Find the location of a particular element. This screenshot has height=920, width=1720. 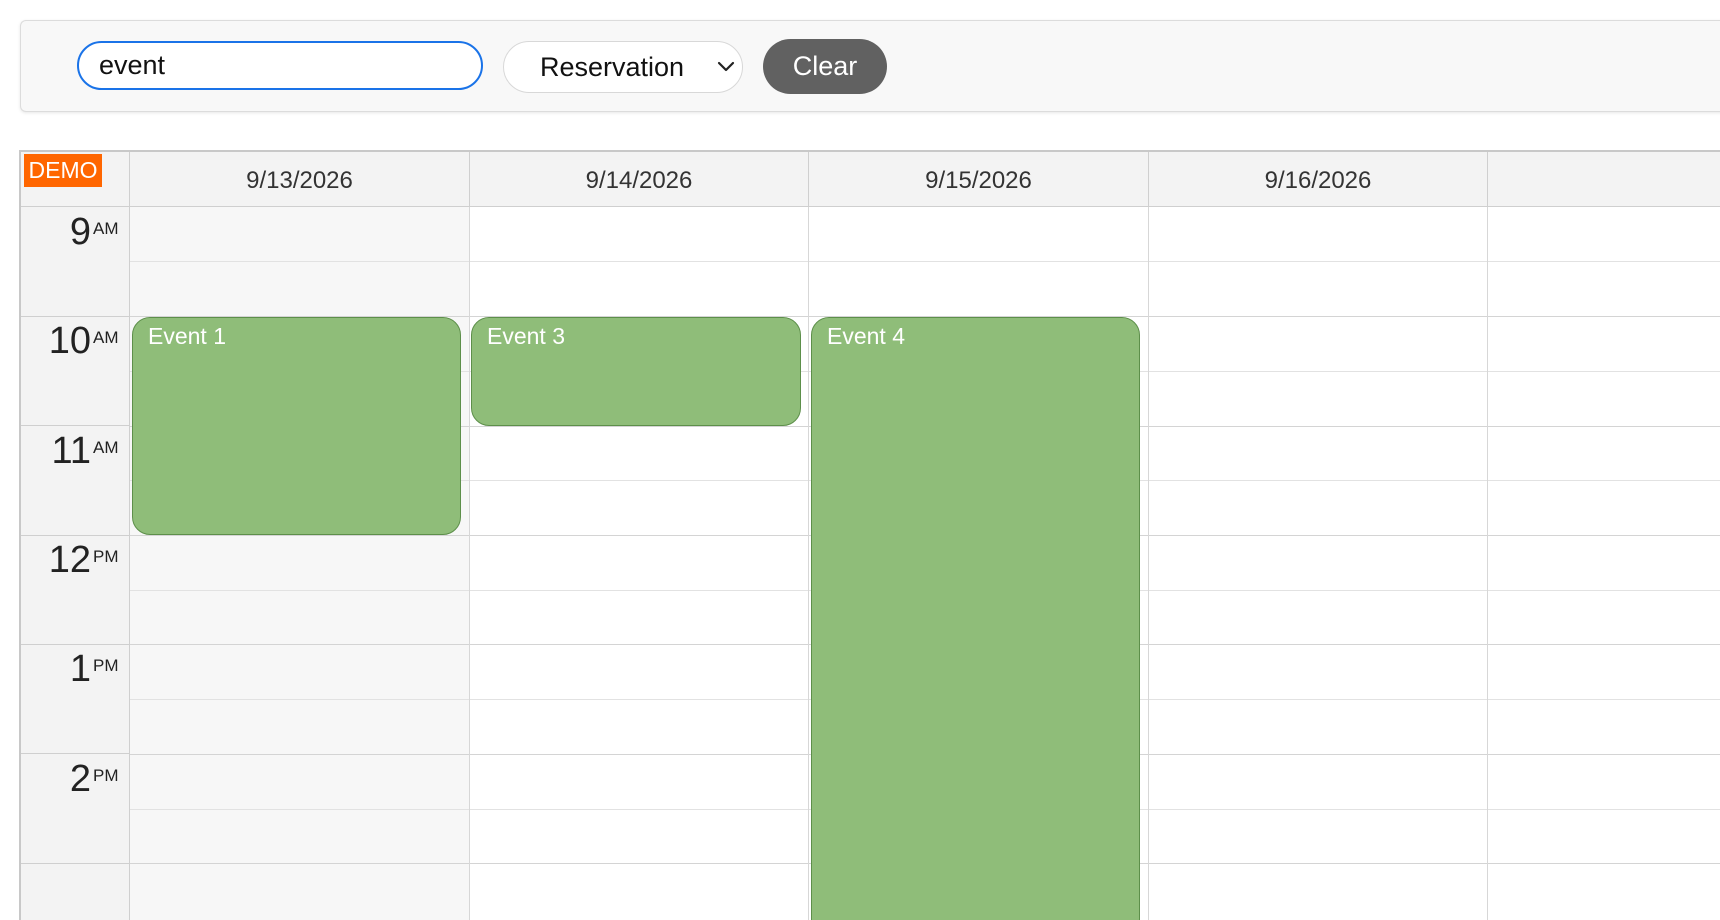

calendar-corner: DEMO is located at coordinates (75, 179).